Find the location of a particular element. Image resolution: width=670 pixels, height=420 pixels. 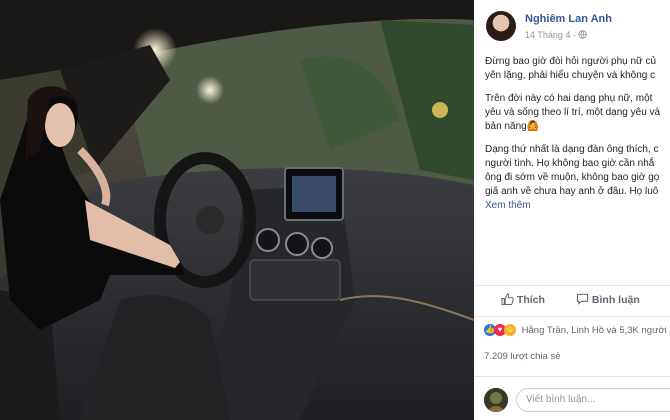

reactions-summary: 👍 ♥ ☺ Hằng Trần, Linh Hồ và 5,3K người k is located at coordinates (577, 330).